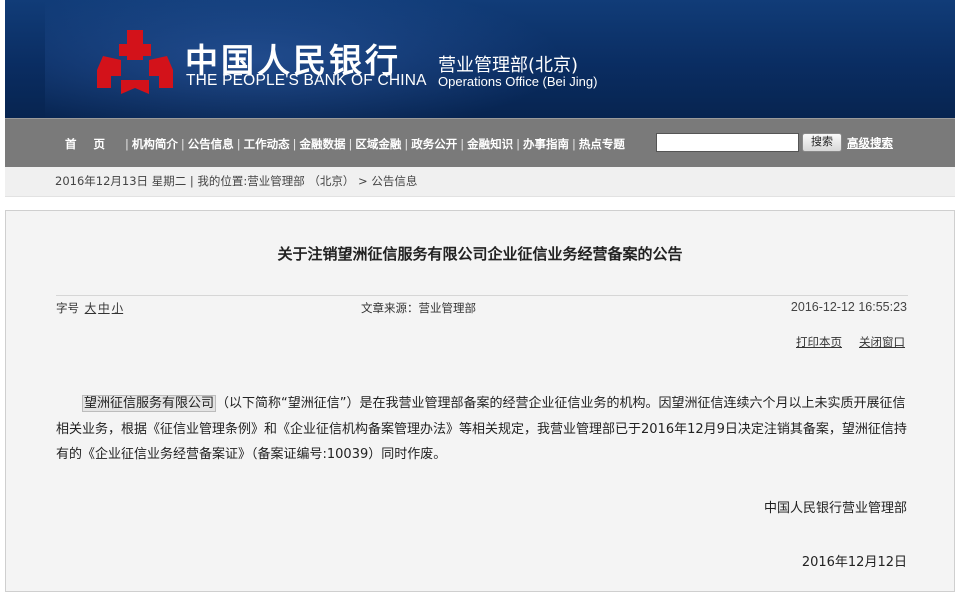  I want to click on font-size-small: 小, so click(118, 308).